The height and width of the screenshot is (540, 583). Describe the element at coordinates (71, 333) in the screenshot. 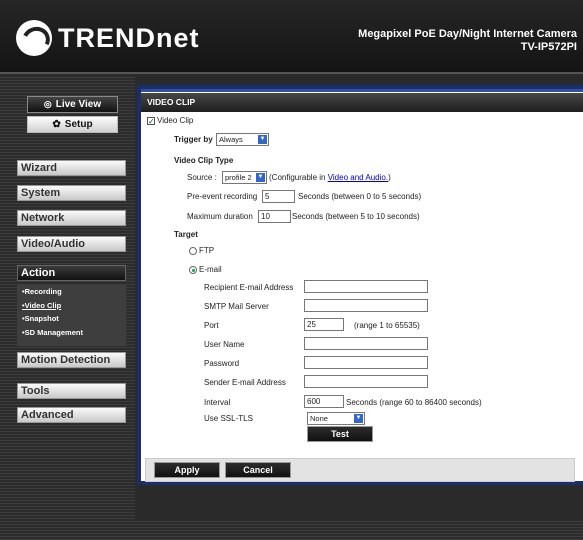

I see `submenu-sd-management: •SD Management` at that location.